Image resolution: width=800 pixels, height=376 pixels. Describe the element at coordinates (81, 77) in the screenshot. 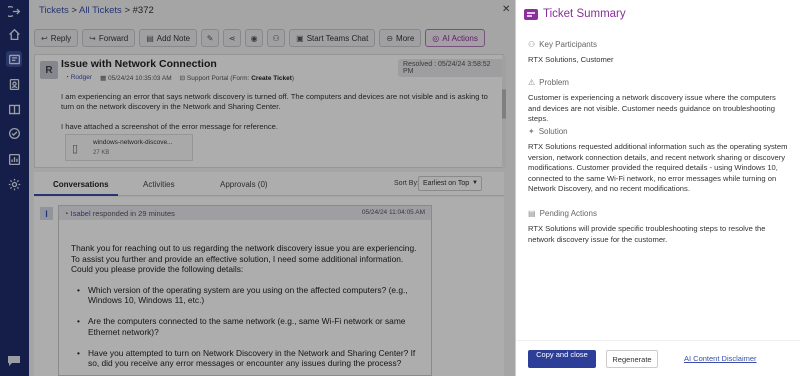

I see `sender-name: Rodger` at that location.